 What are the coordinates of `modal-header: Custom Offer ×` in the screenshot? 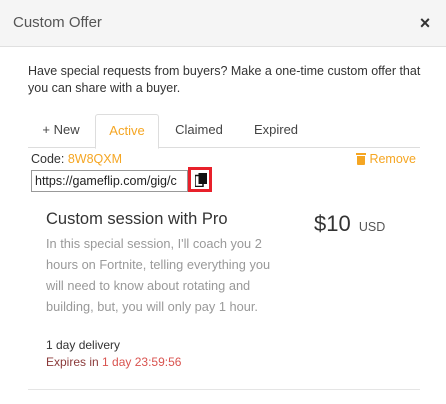 It's located at (223, 23).